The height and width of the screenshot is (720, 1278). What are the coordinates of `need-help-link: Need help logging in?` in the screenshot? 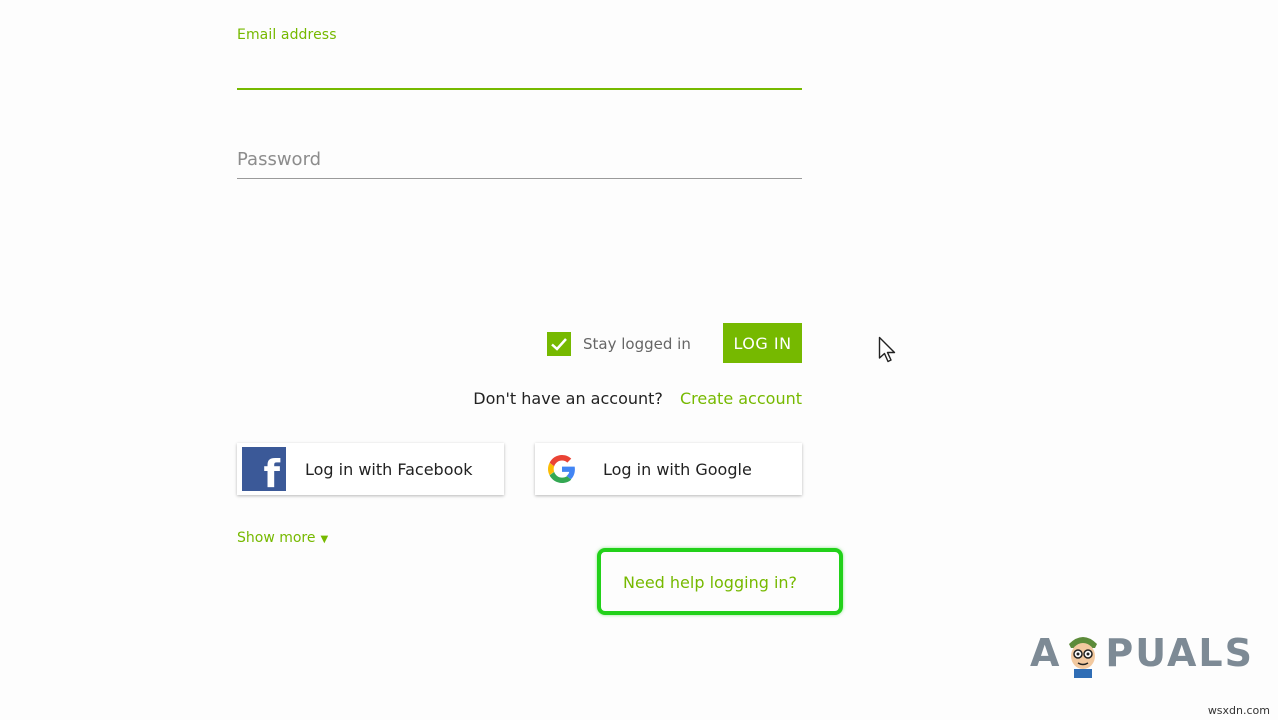 It's located at (710, 582).